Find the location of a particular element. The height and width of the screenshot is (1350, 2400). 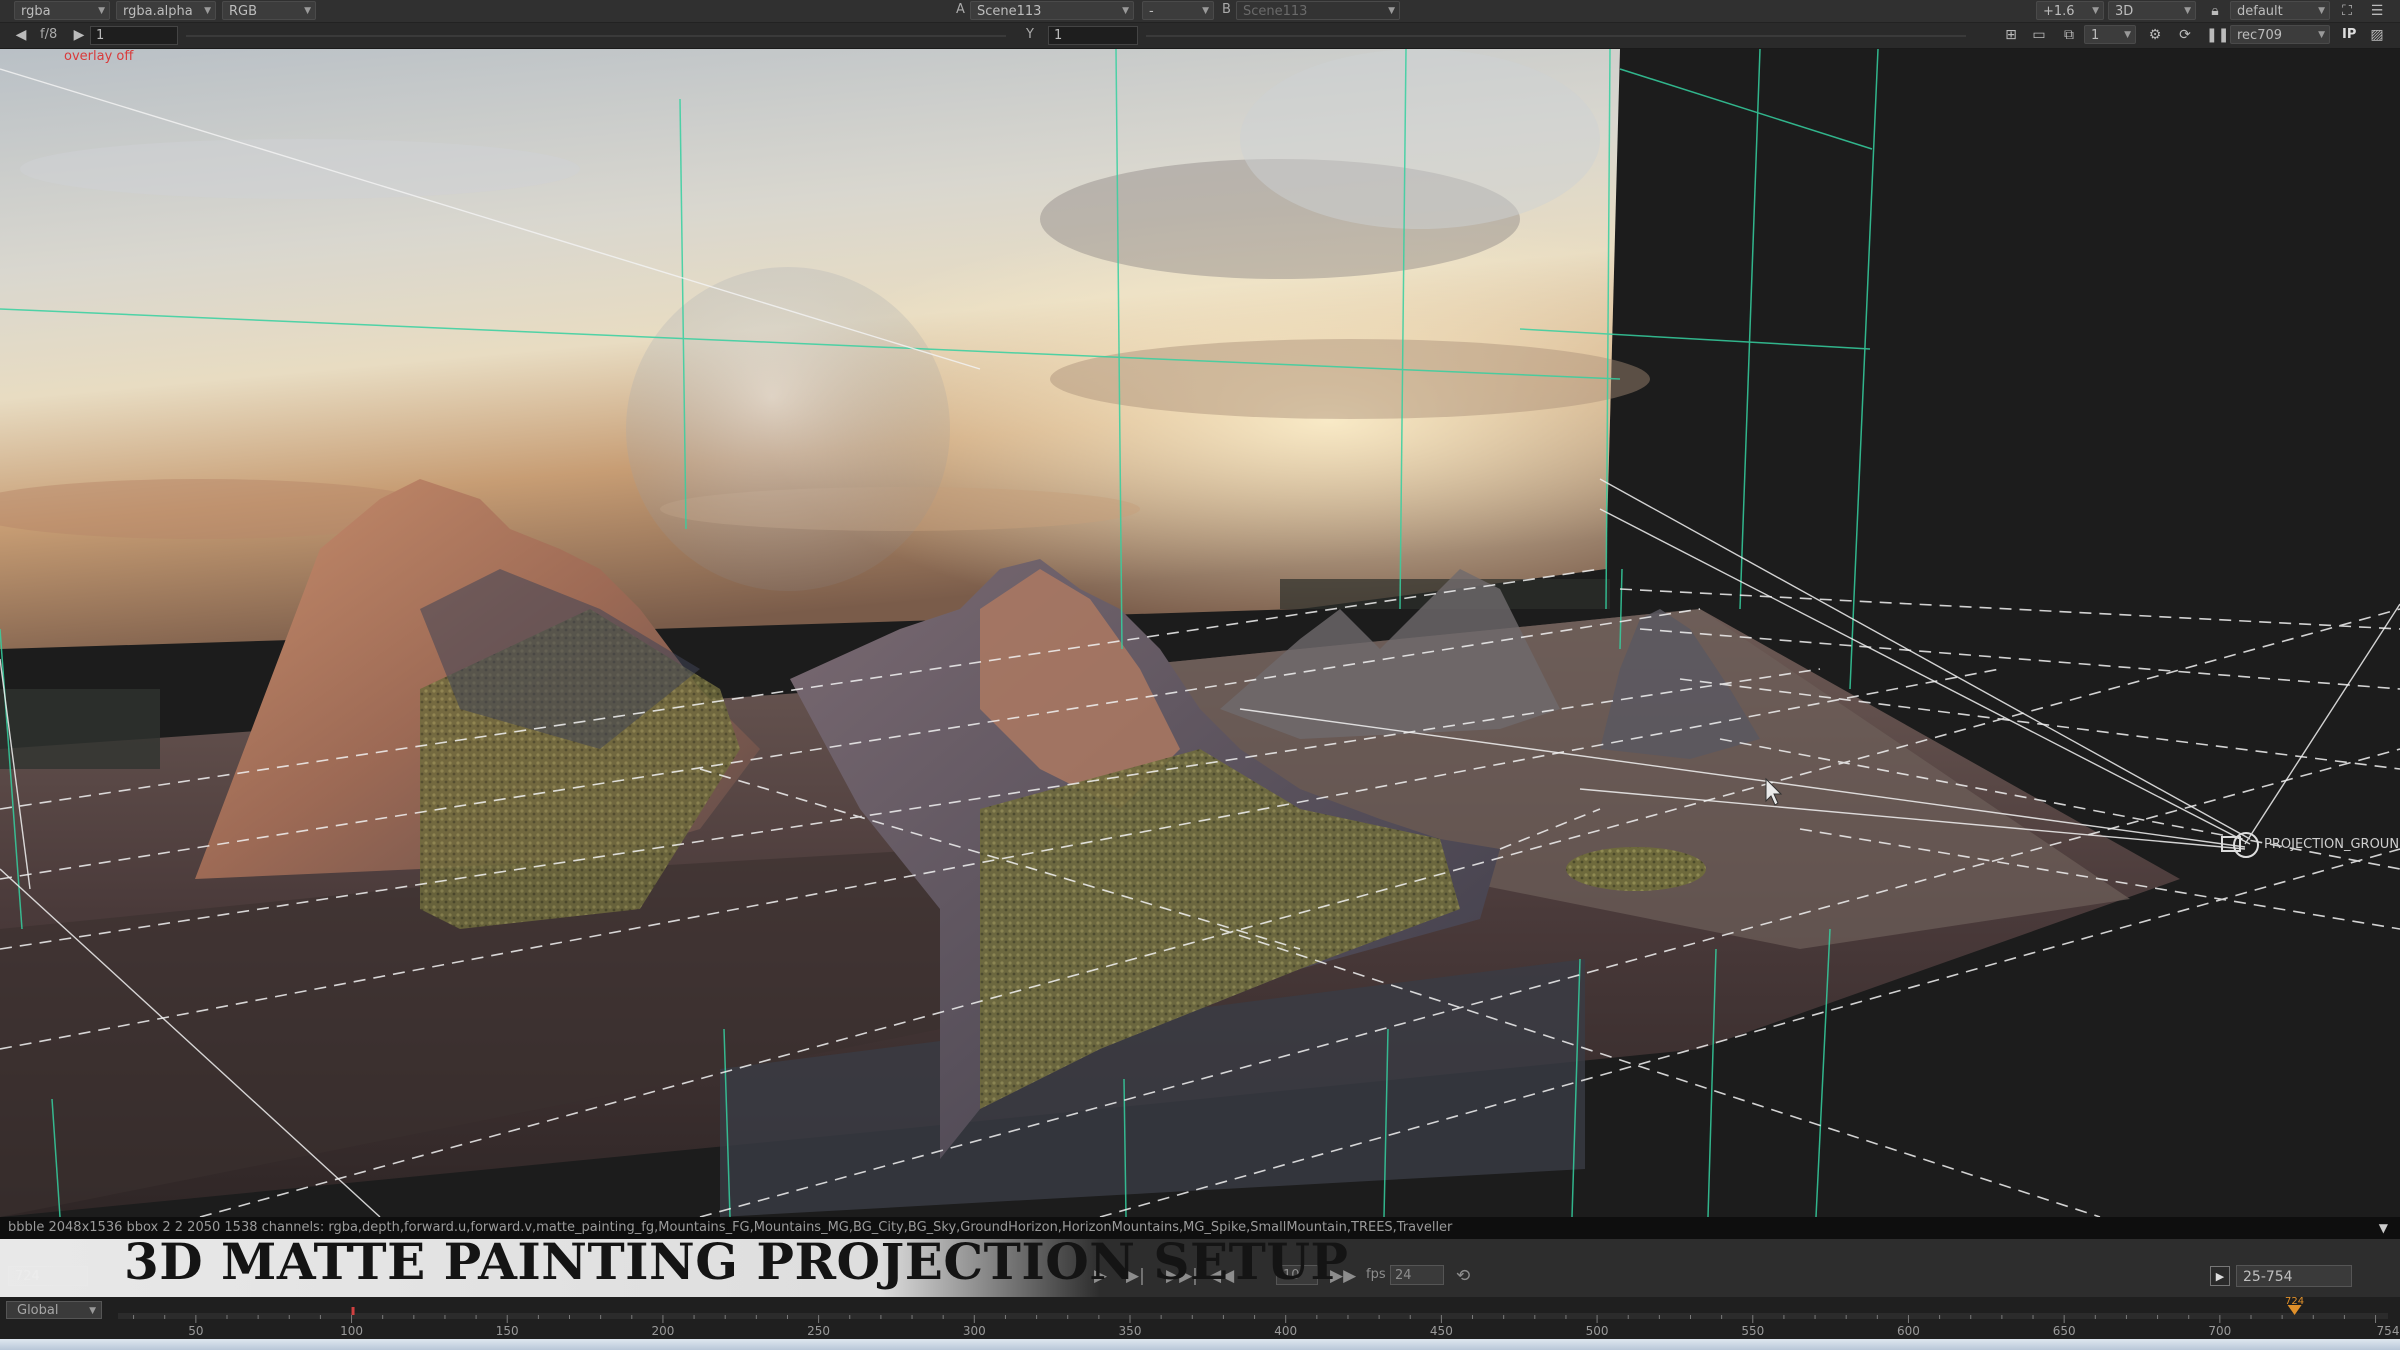

roi-icon: ⊞ is located at coordinates (2011, 35).